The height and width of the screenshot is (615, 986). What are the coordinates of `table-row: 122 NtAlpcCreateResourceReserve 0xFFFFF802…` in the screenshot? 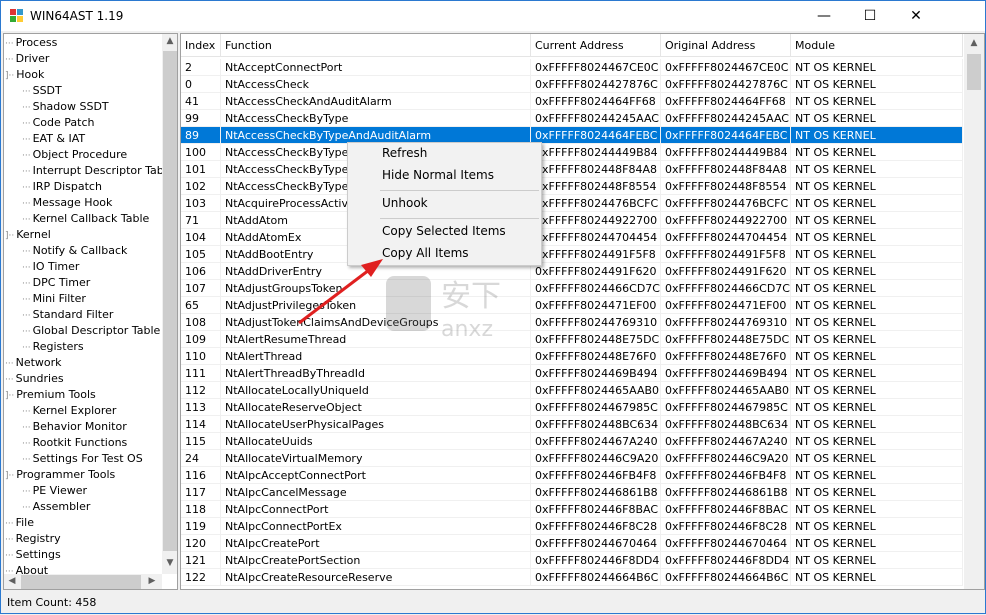 It's located at (572, 577).